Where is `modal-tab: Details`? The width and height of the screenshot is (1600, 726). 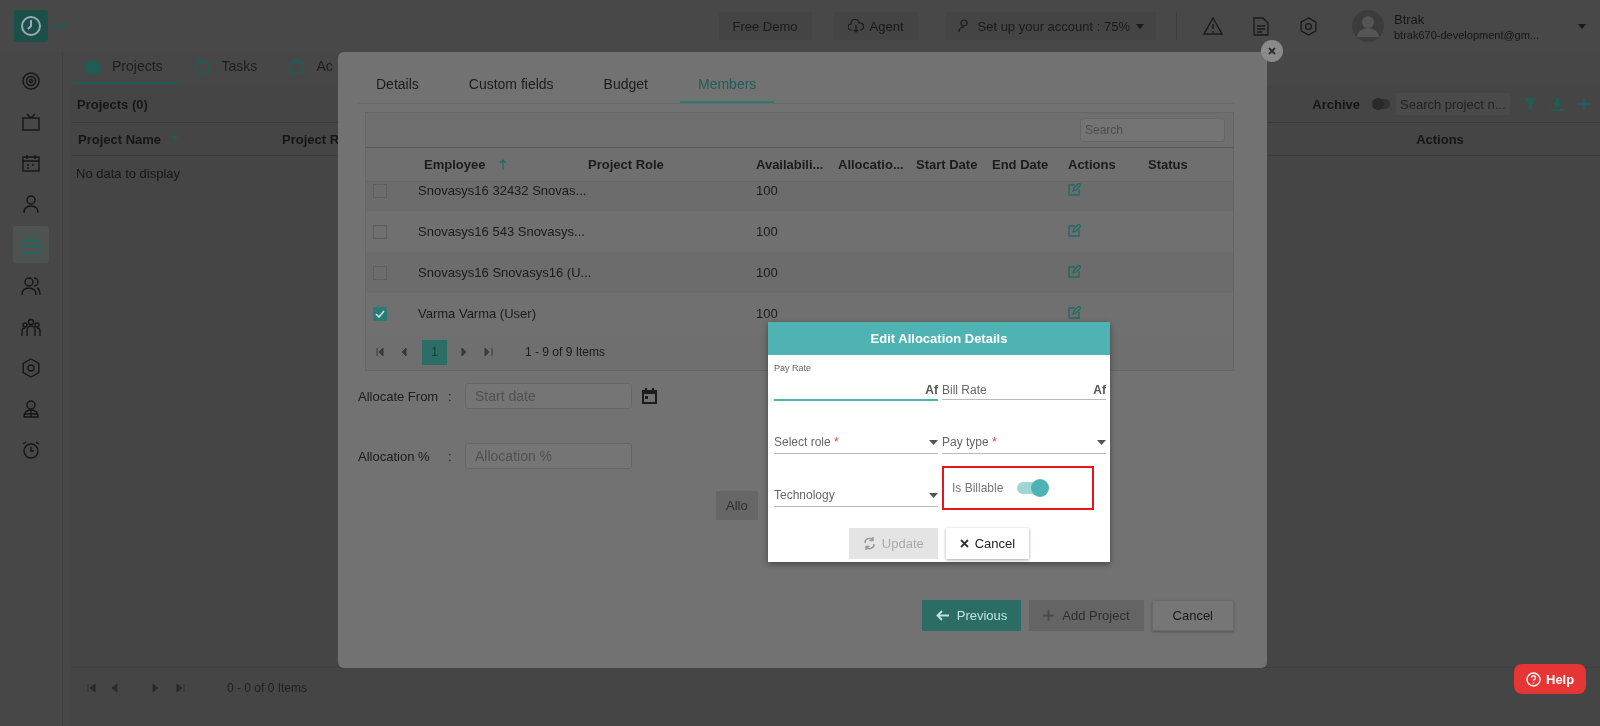
modal-tab: Details is located at coordinates (397, 86).